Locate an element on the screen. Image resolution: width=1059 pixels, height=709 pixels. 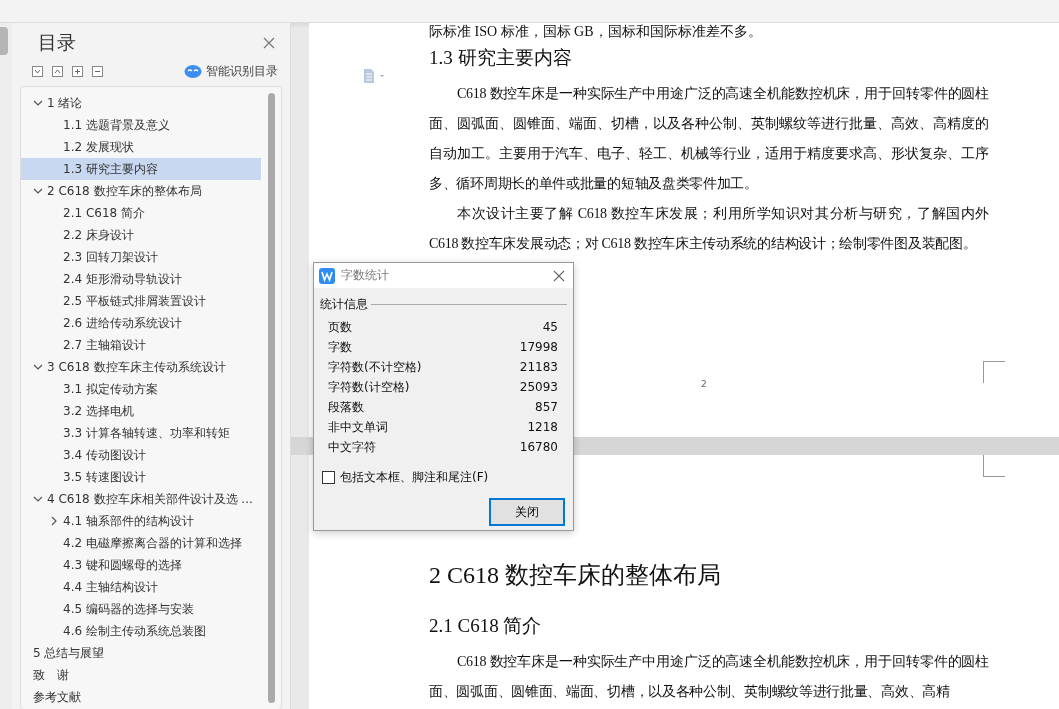
body-paragraph: C618 数控车床是一种实际生产中用途广泛的高速全机能数控机床，用于回转零件的圆柱面、圆弧面、圆锥面、端面、切槽，以及各种公制、英制螺纹等进行批量、高效、高精度的自动加工。主要用于汽车、电子、轻工、机械等行业，适用于精度要求高、形状复杂、工序多、循环周期长的单件或批量的短轴及盘类零件加工。 is located at coordinates (709, 139).